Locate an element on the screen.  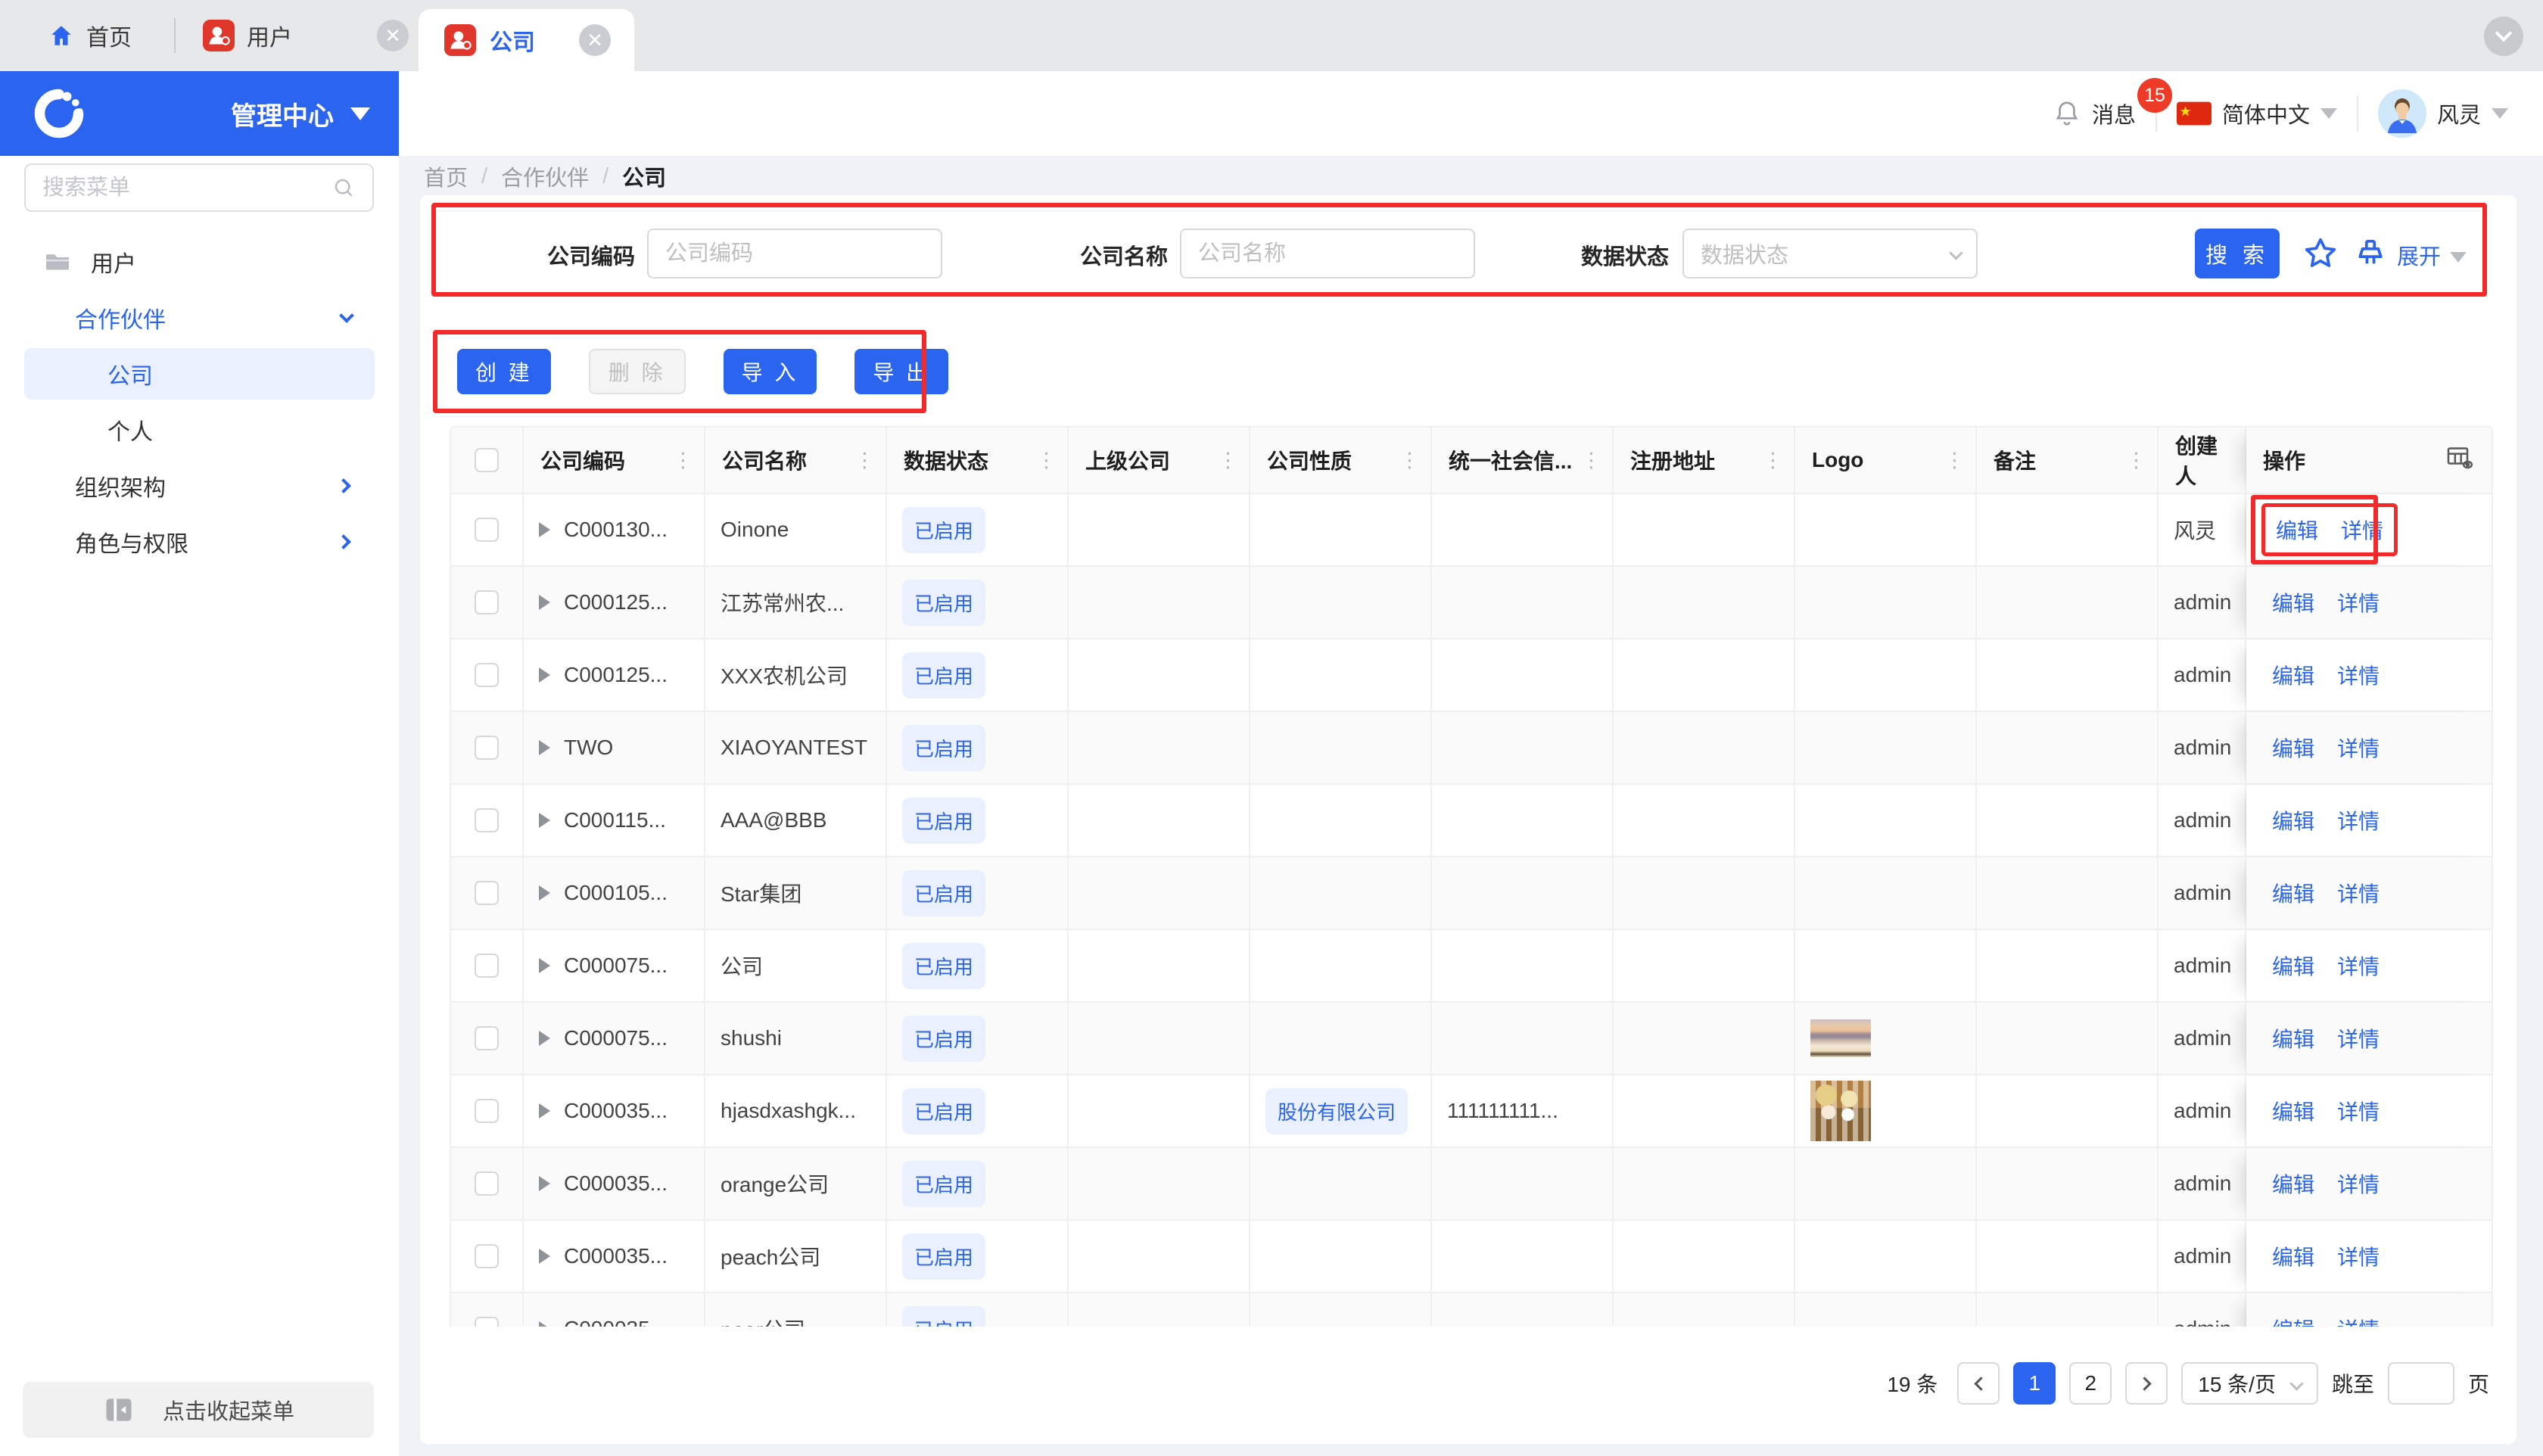
sidebar-search is located at coordinates (199, 187).